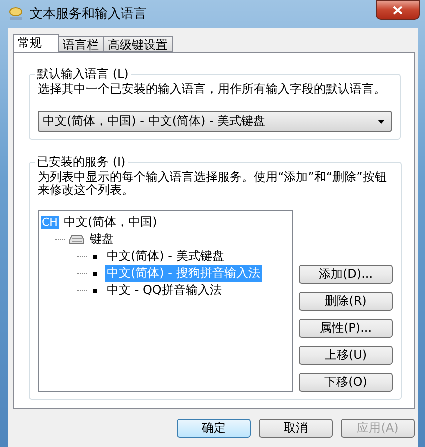 The width and height of the screenshot is (425, 447). I want to click on dialog-button: 确定, so click(214, 428).